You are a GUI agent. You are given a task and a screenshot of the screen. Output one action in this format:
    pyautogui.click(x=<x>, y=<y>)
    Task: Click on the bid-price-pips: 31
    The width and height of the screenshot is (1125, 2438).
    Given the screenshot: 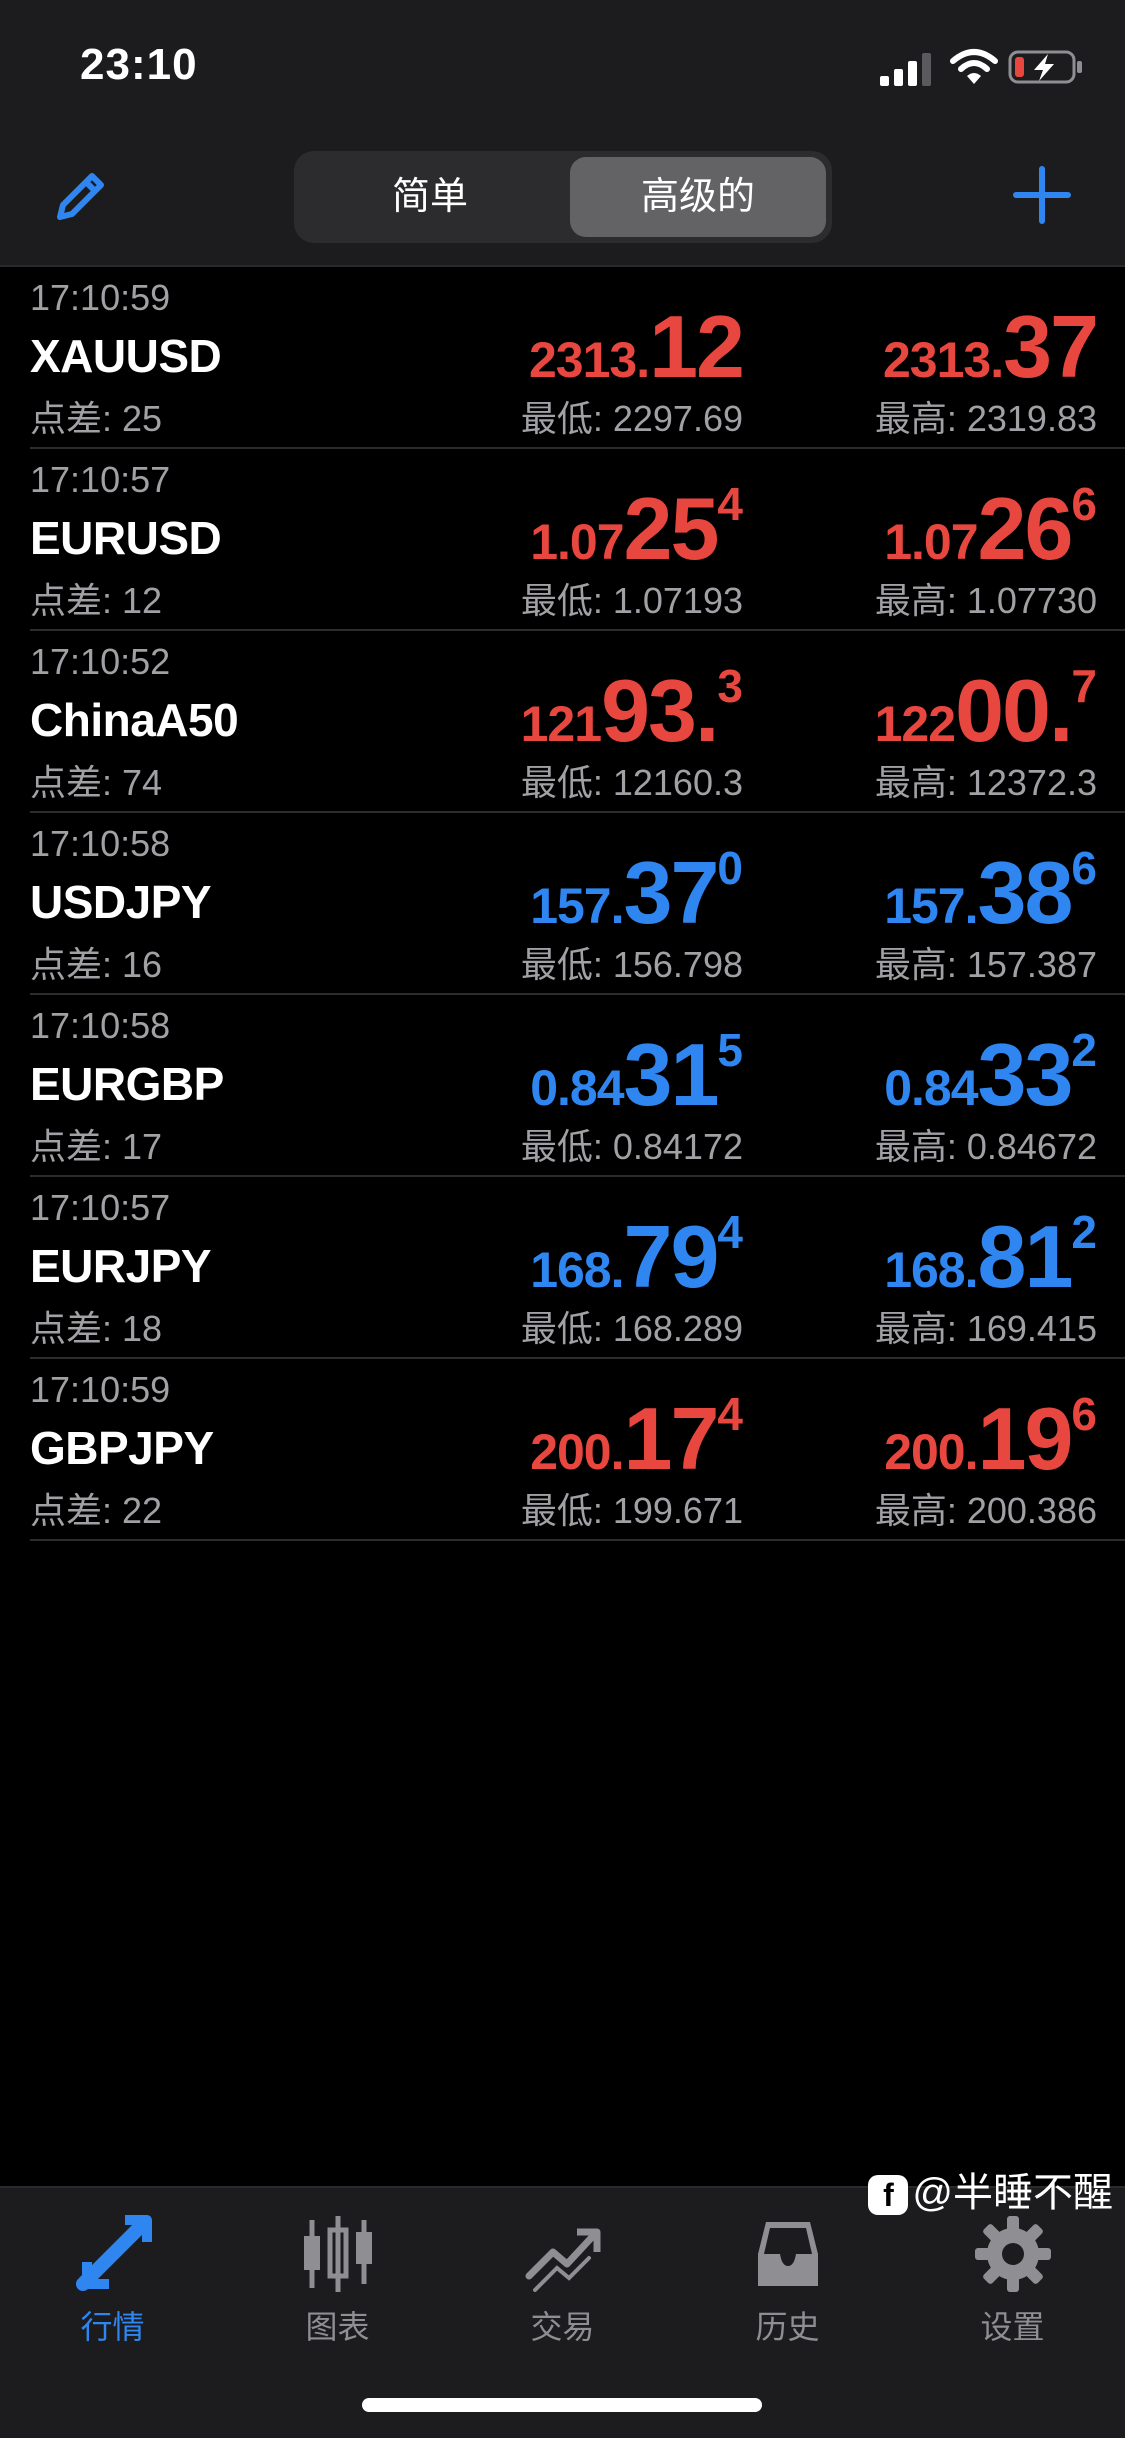 What is the action you would take?
    pyautogui.click(x=671, y=1074)
    